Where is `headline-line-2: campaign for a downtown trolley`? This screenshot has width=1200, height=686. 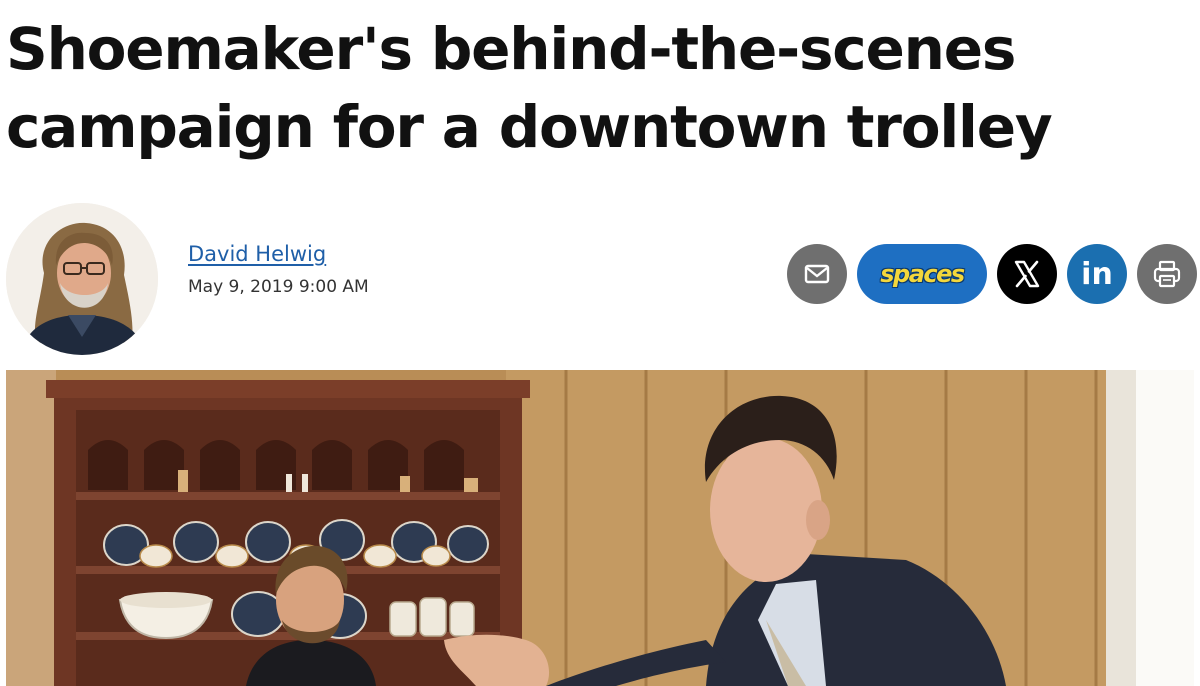 headline-line-2: campaign for a downtown trolley is located at coordinates (529, 127).